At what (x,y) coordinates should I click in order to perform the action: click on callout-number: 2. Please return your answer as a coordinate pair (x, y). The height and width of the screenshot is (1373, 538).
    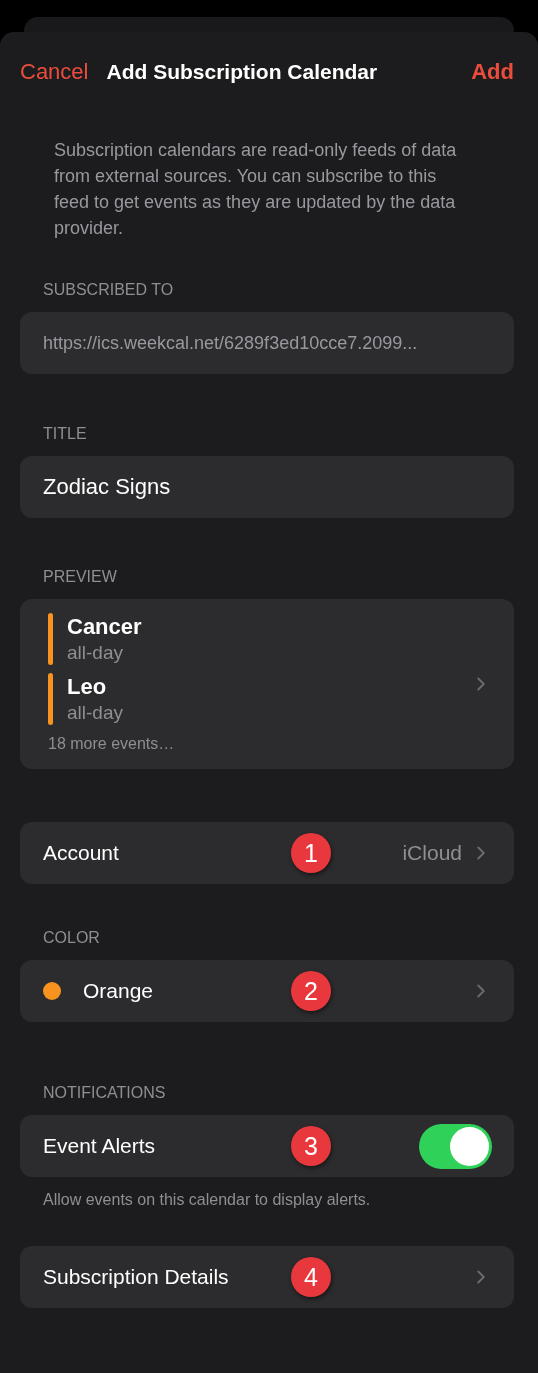
    Looking at the image, I should click on (311, 991).